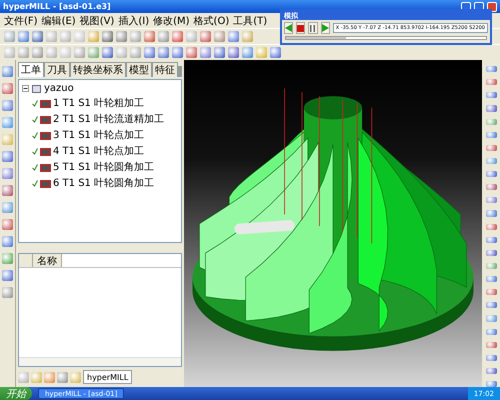 The width and height of the screenshot is (500, 400). What do you see at coordinates (98, 151) in the screenshot?
I see `tree-item: 4 T1 S1 叶轮点加工` at bounding box center [98, 151].